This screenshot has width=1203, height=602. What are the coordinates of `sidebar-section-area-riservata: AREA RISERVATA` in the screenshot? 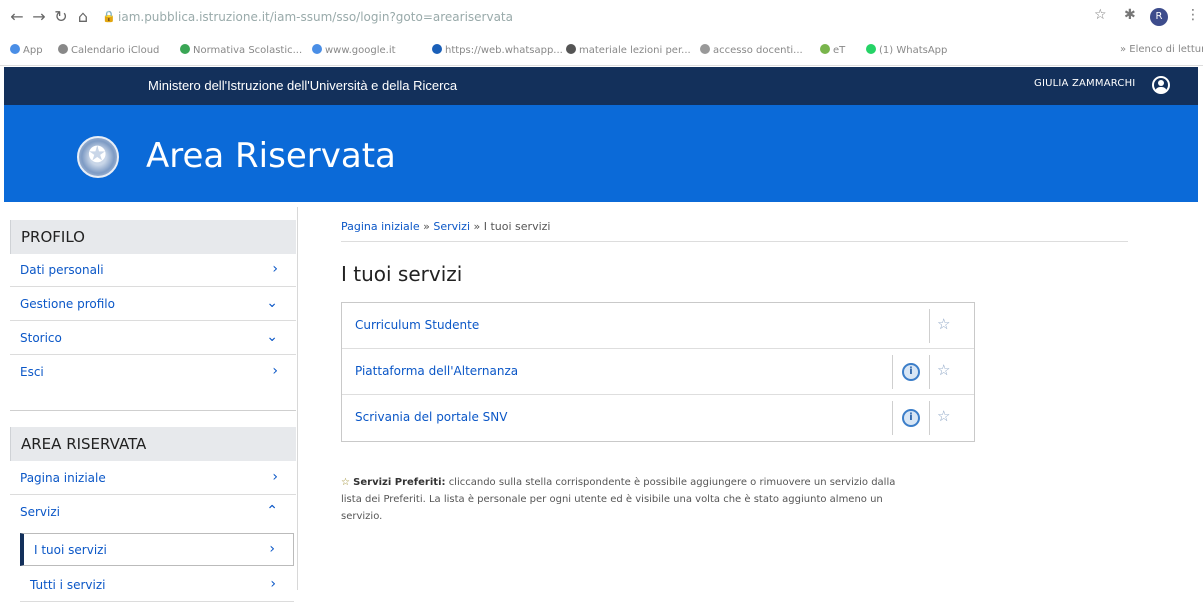 It's located at (153, 444).